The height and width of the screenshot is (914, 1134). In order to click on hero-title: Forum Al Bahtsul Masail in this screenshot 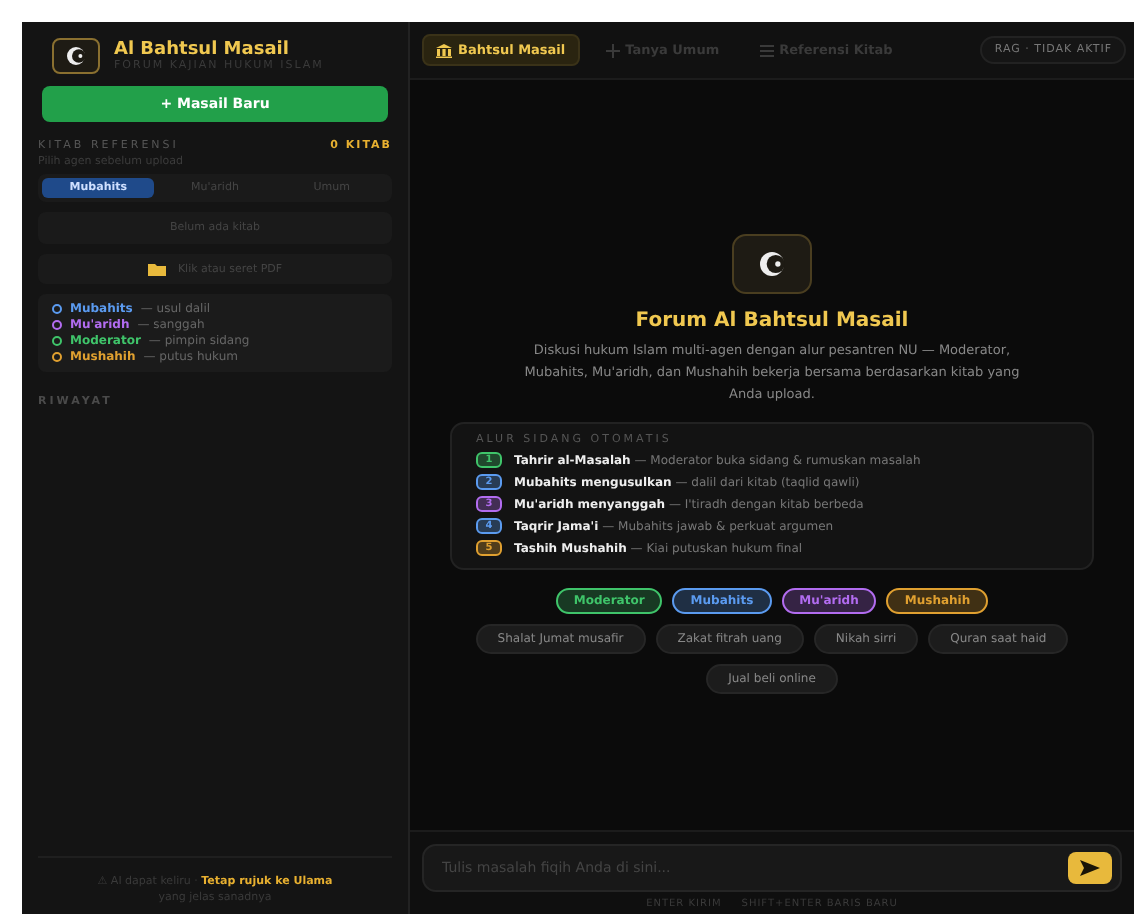, I will do `click(772, 321)`.